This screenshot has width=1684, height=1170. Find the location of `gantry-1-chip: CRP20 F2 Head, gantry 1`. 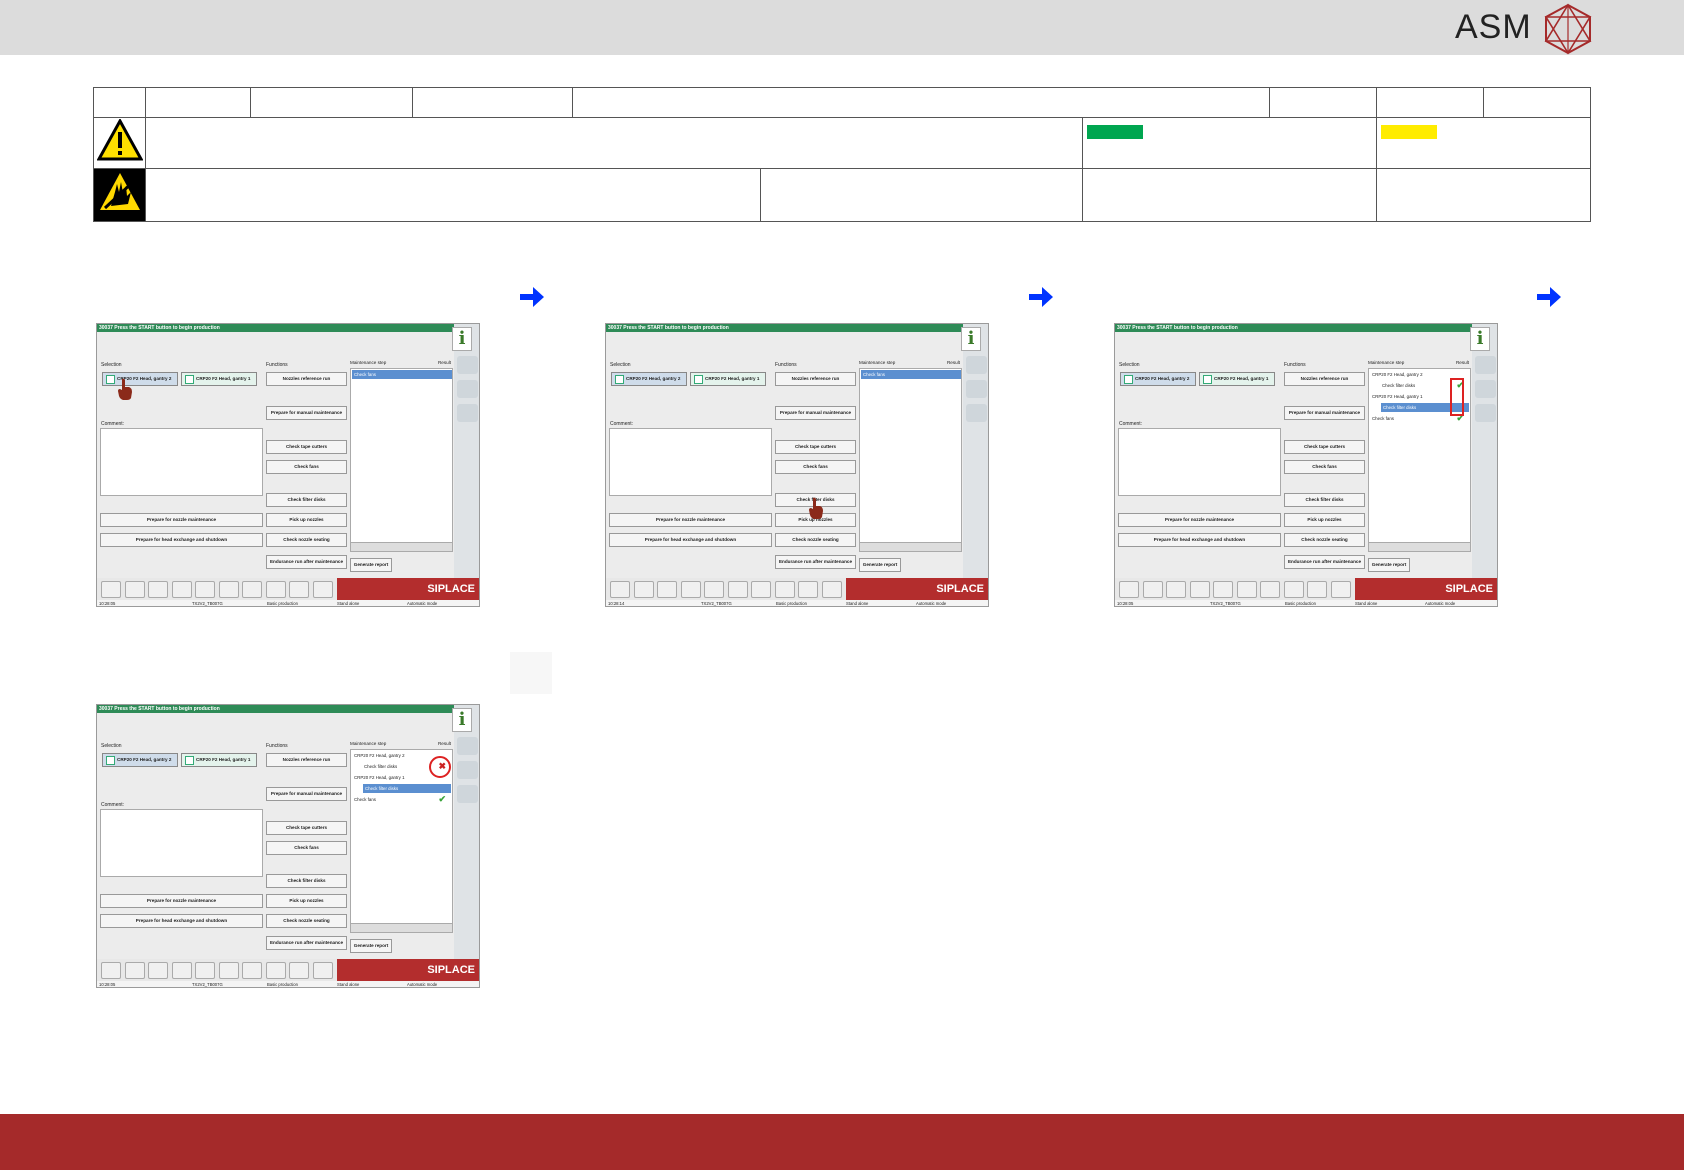

gantry-1-chip: CRP20 F2 Head, gantry 1 is located at coordinates (219, 760).